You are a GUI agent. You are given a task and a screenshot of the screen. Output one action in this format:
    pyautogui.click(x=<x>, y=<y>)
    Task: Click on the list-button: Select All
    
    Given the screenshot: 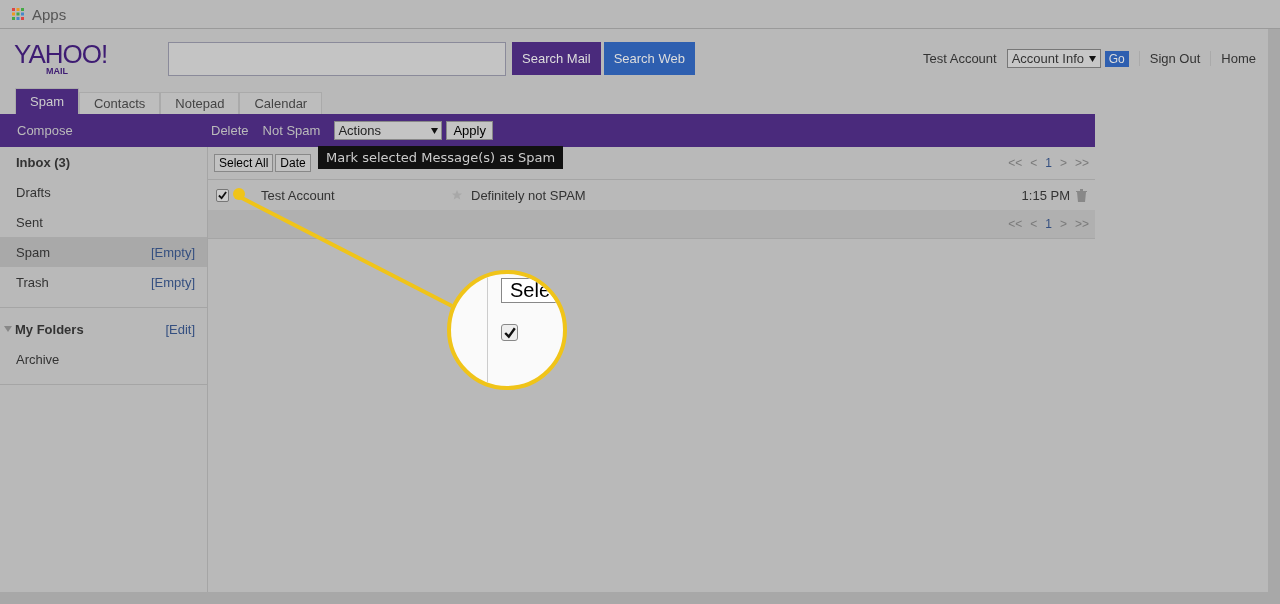 What is the action you would take?
    pyautogui.click(x=244, y=163)
    